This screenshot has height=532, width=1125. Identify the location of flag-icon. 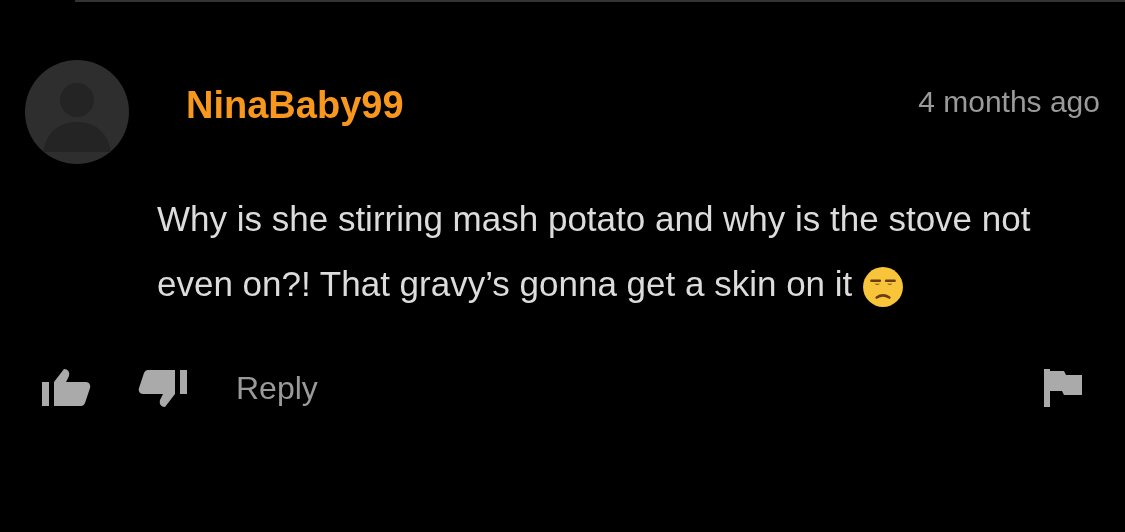
(1063, 388).